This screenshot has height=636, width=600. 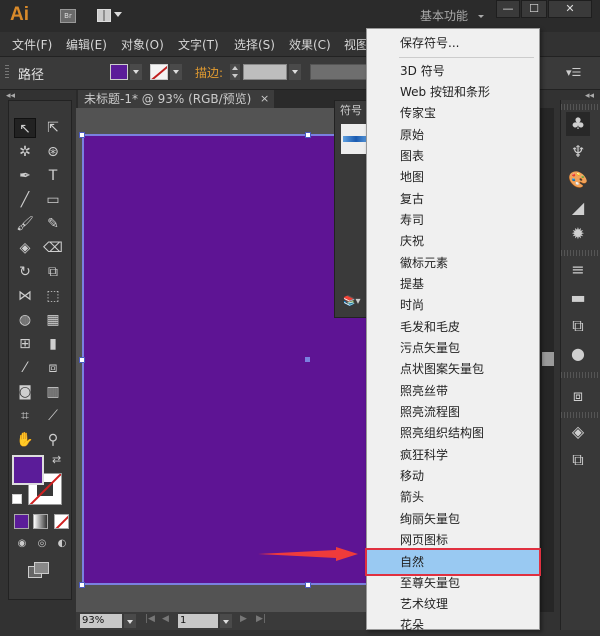 What do you see at coordinates (453, 113) in the screenshot?
I see `menu-item: 传家宝` at bounding box center [453, 113].